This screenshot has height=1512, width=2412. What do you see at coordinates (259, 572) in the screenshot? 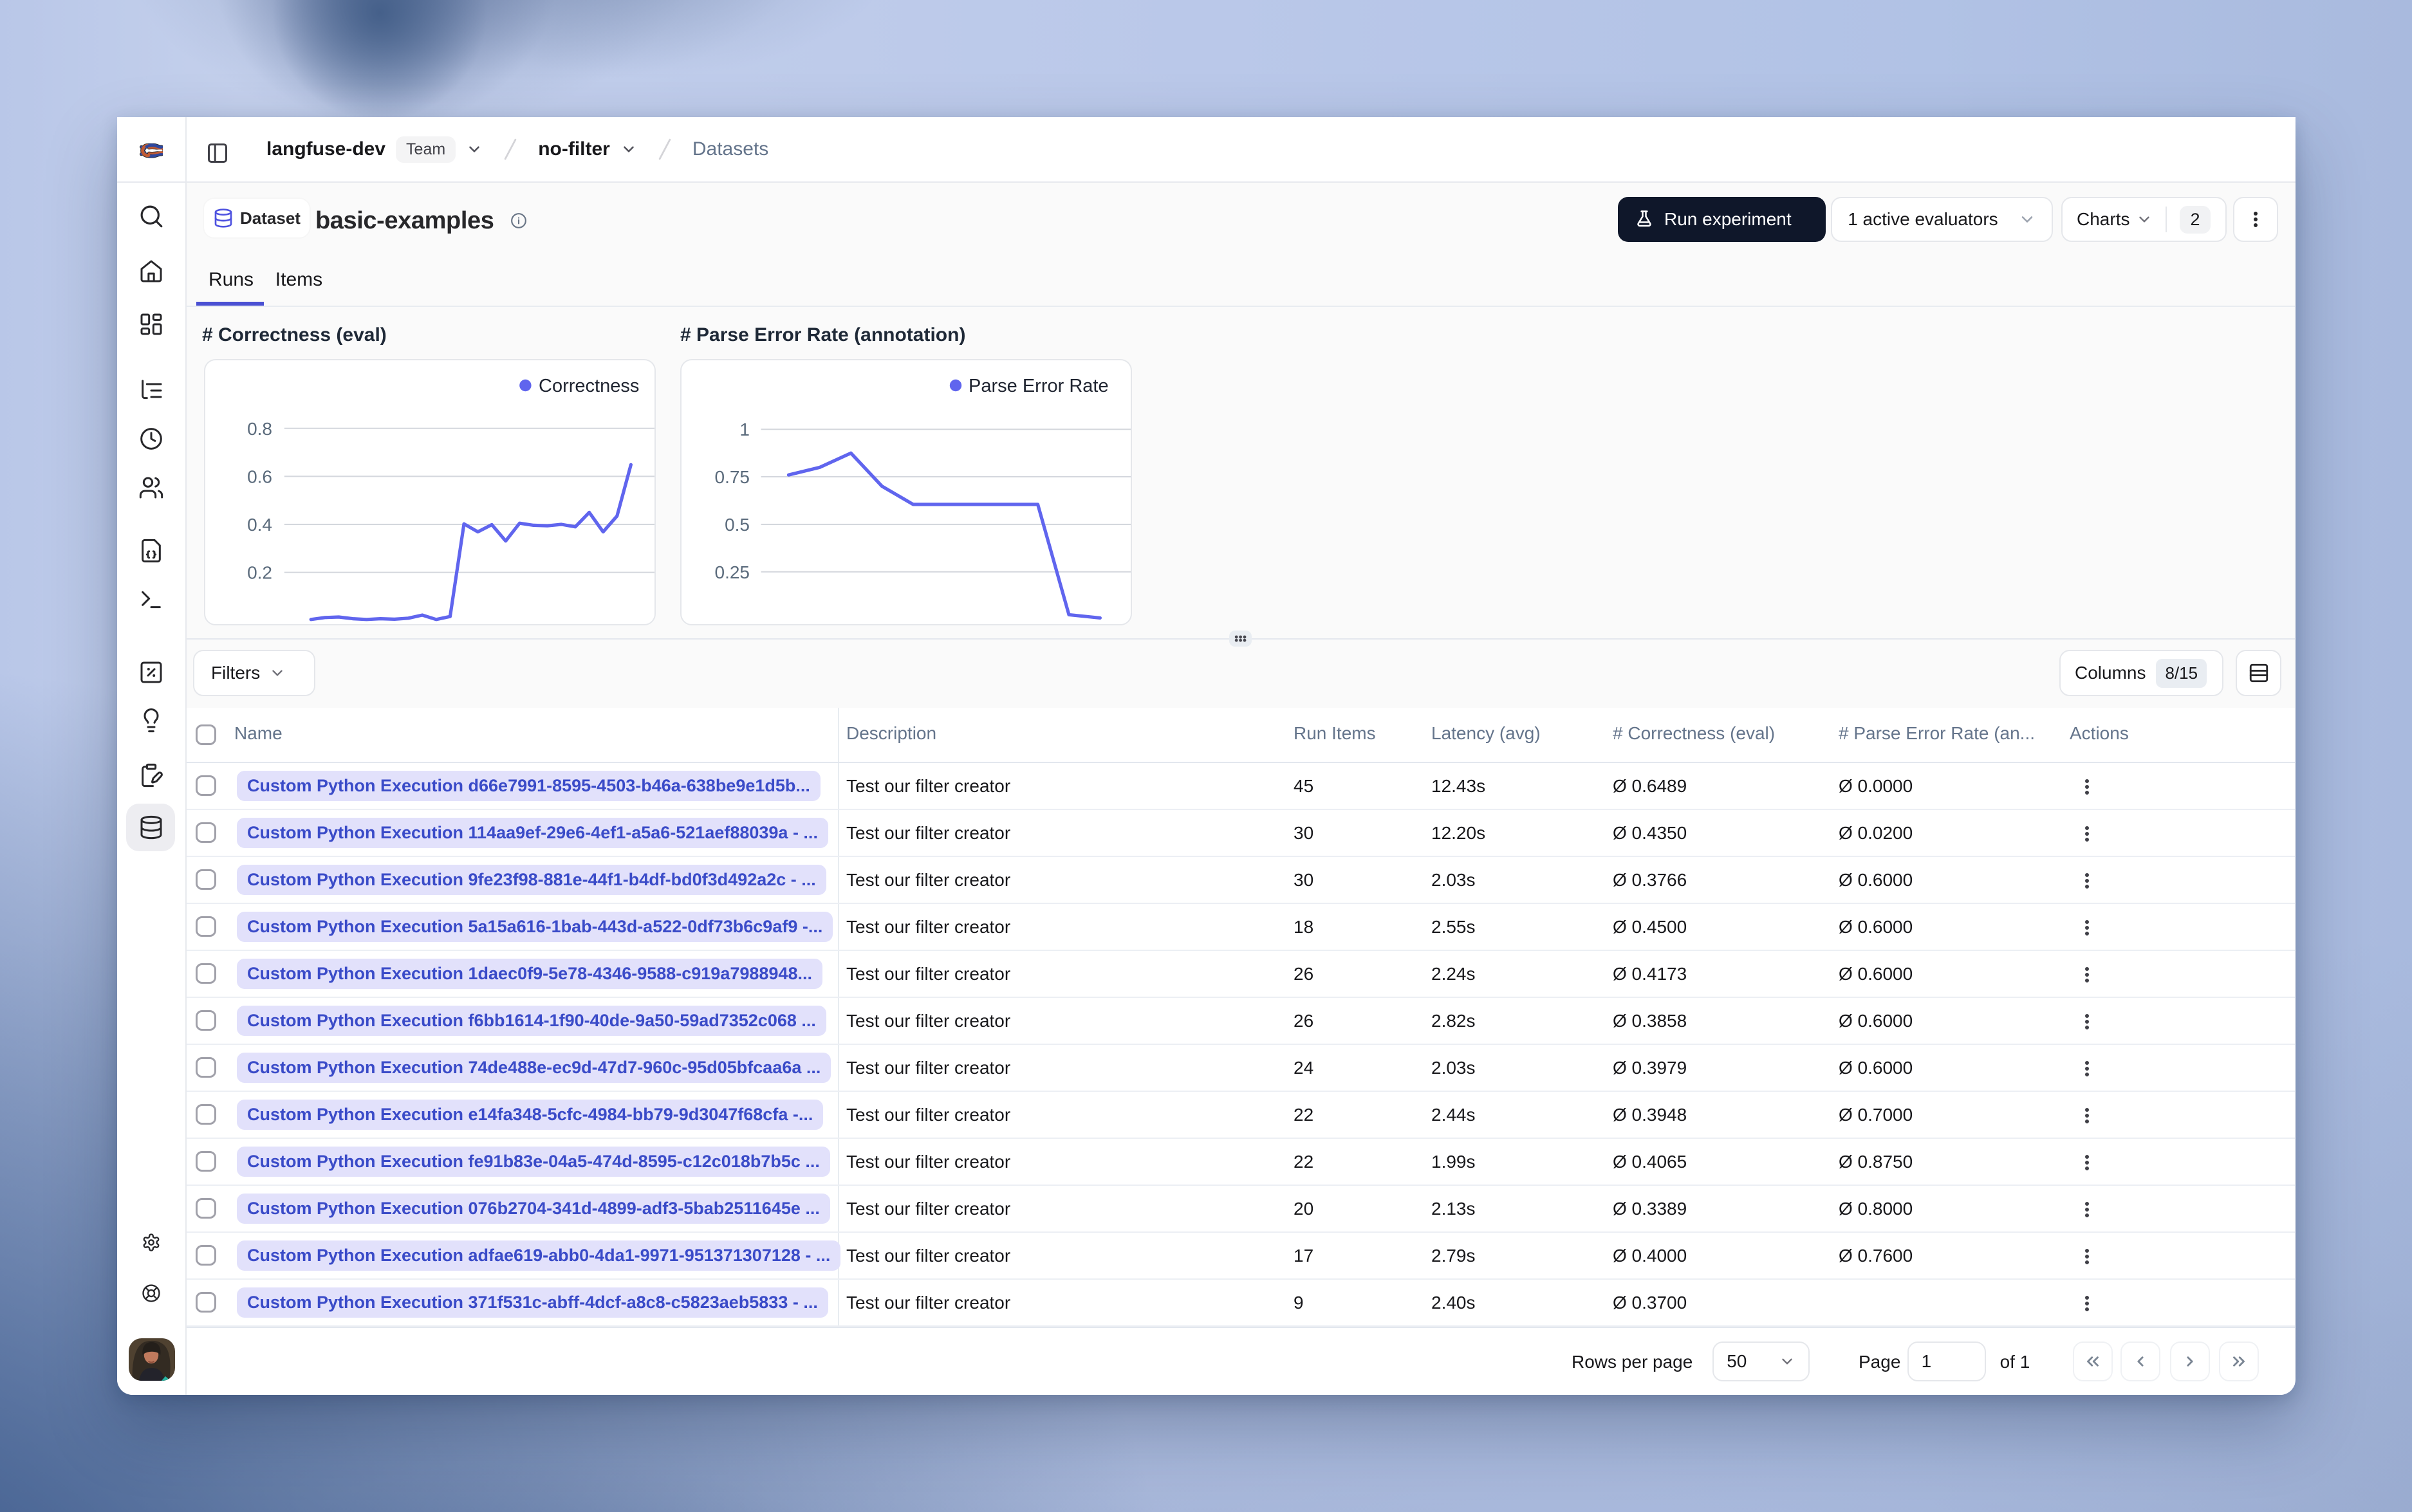
I see `svg-text: 0.2` at bounding box center [259, 572].